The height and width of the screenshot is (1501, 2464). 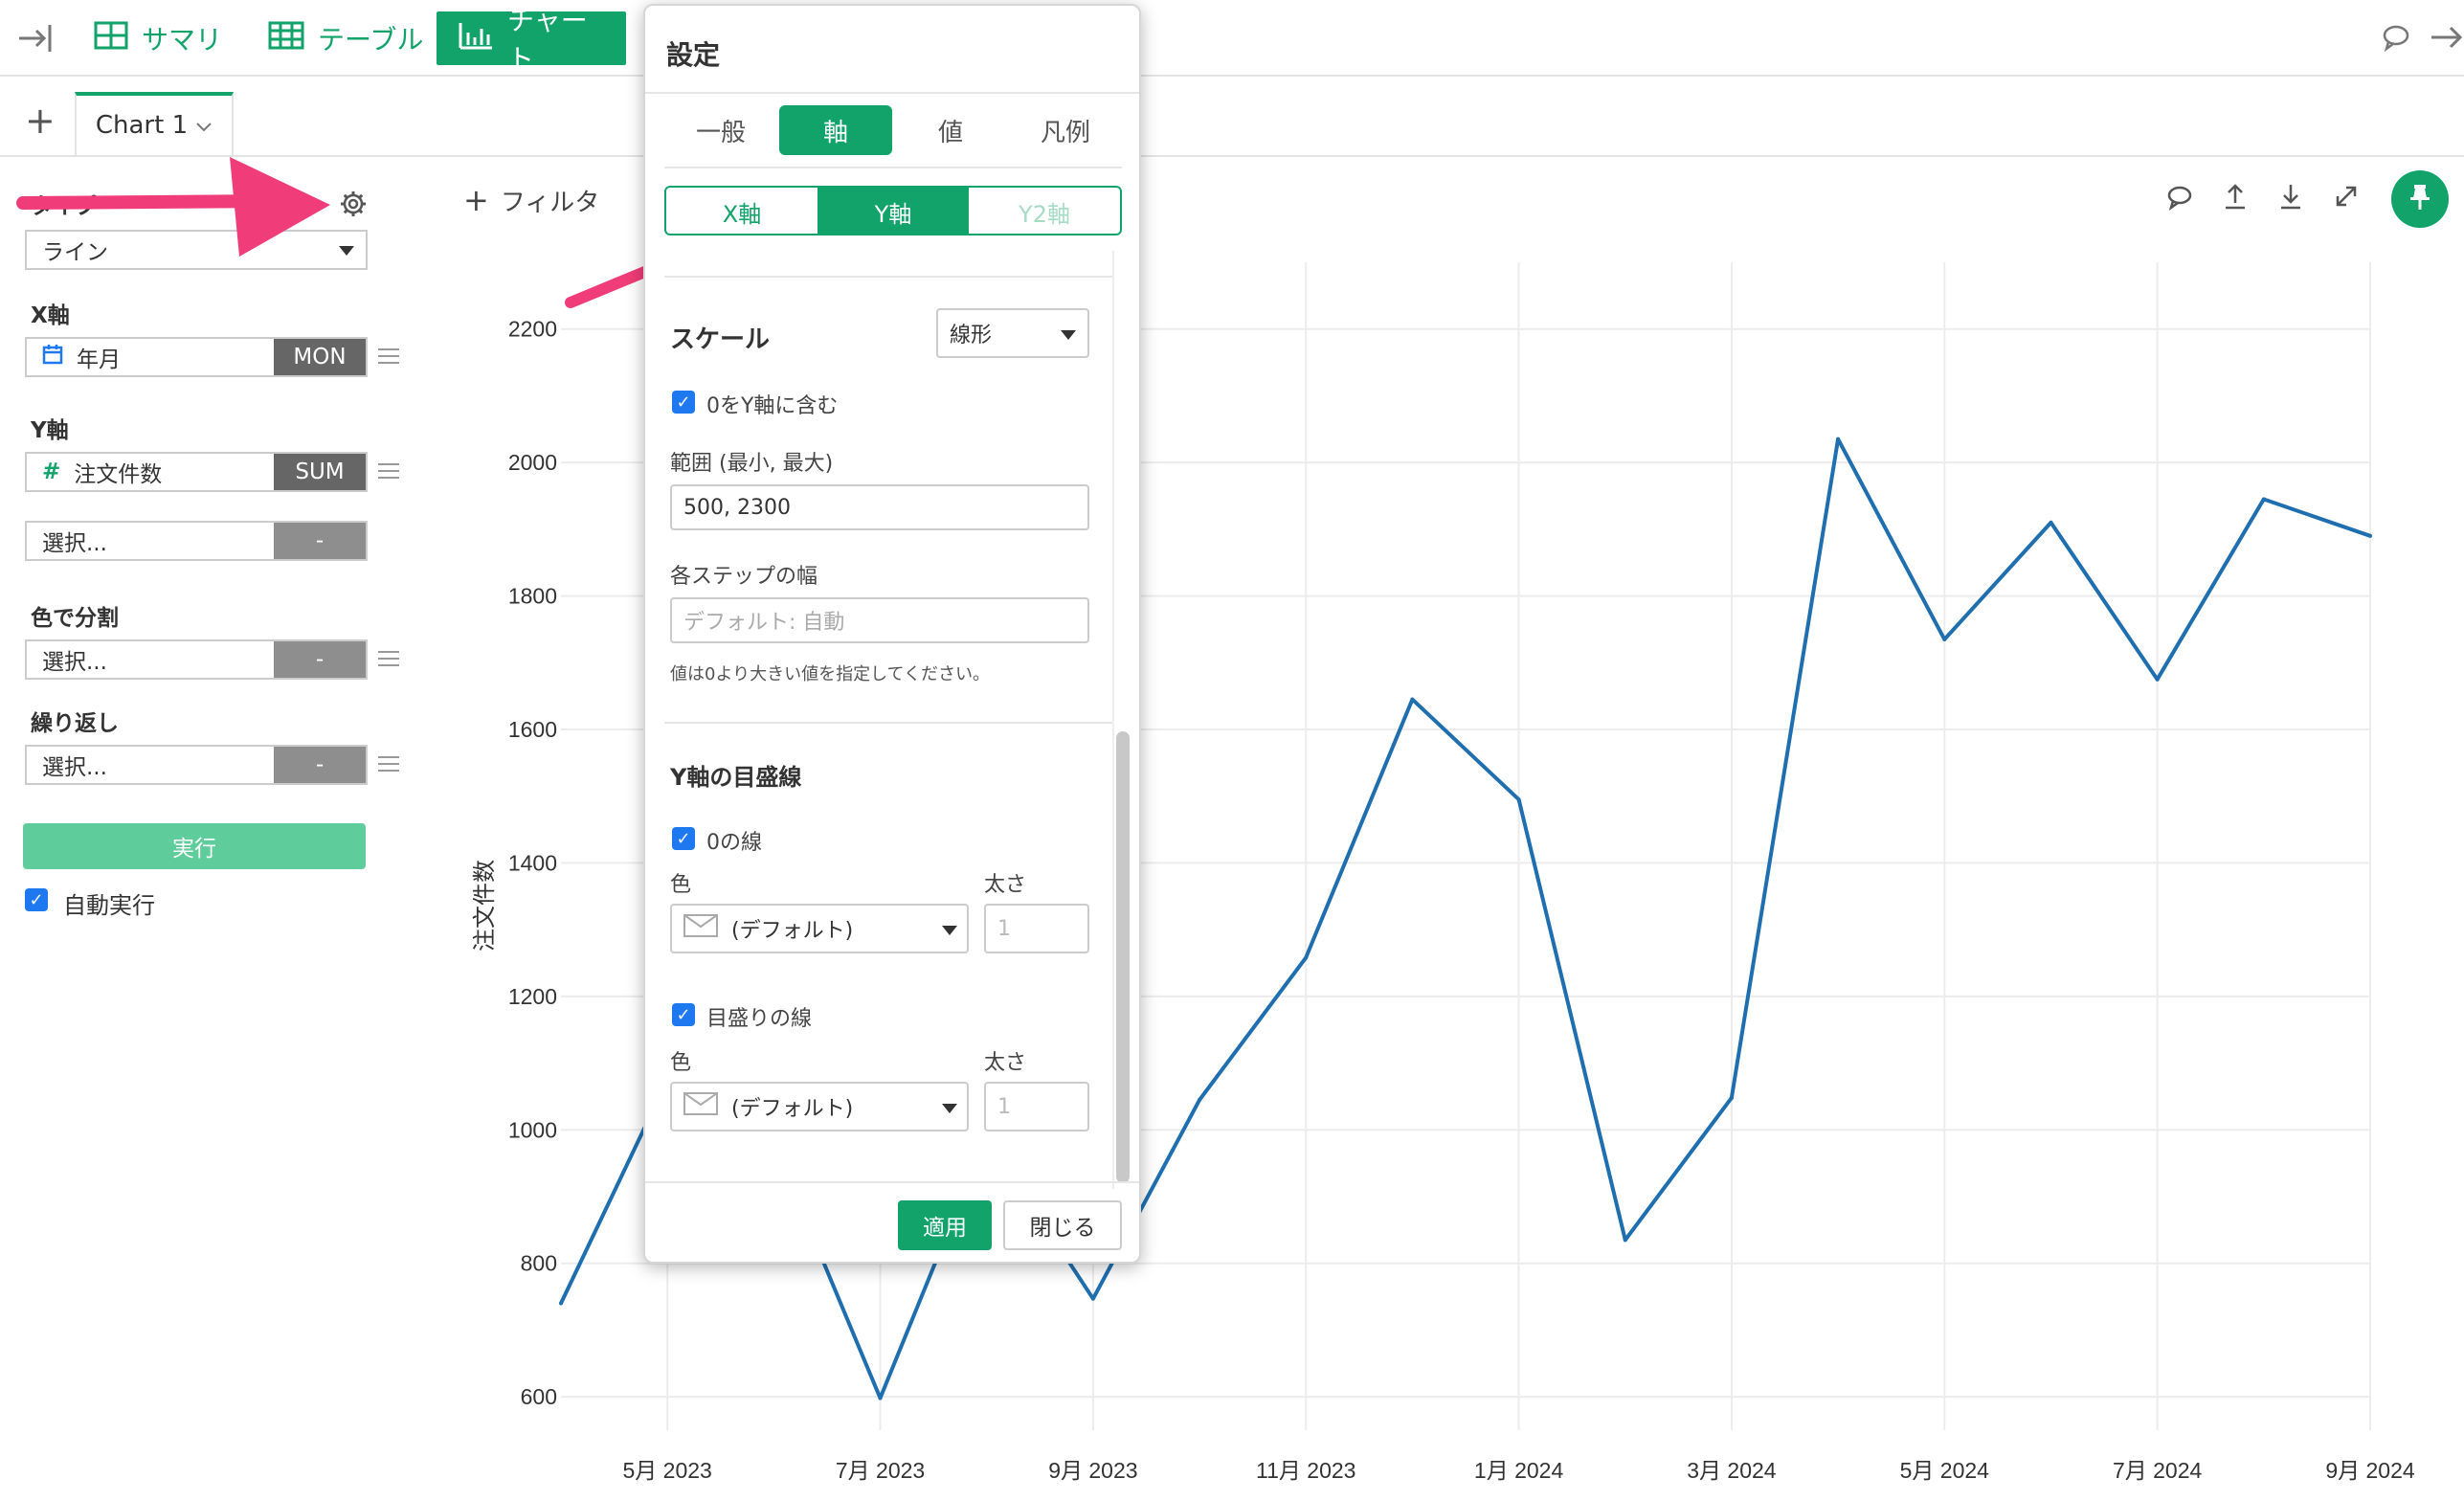 What do you see at coordinates (752, 464) in the screenshot?
I see `range-label: 範囲 (最小, 最大)` at bounding box center [752, 464].